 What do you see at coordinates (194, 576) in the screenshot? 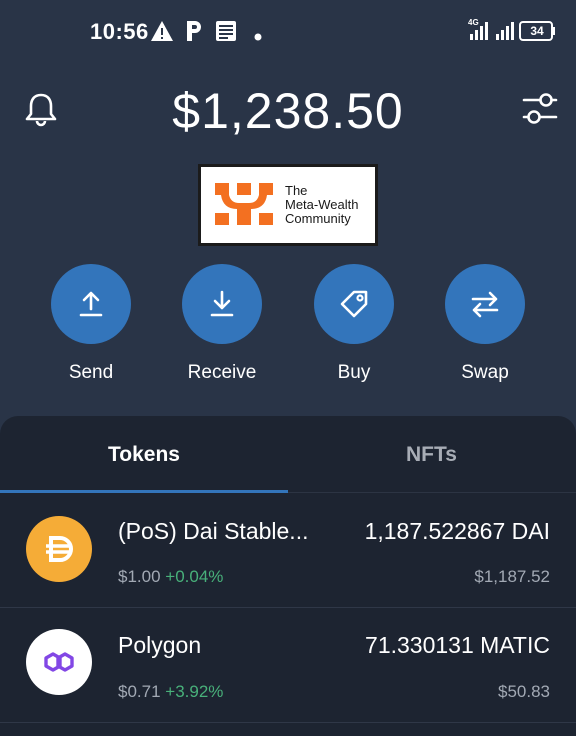
I see `token-change: +0.04%` at bounding box center [194, 576].